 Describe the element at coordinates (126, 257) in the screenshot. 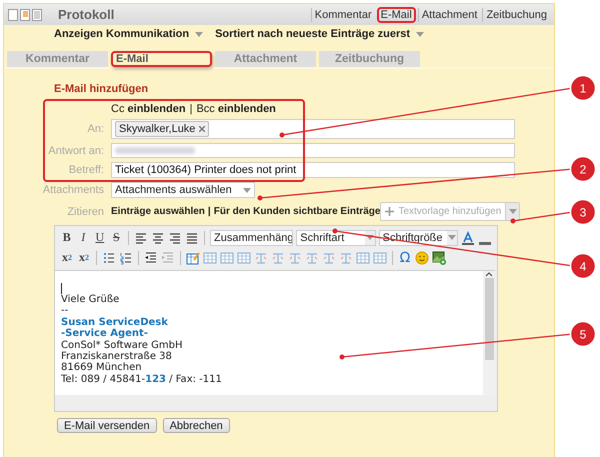

I see `numbered-list-icon` at that location.